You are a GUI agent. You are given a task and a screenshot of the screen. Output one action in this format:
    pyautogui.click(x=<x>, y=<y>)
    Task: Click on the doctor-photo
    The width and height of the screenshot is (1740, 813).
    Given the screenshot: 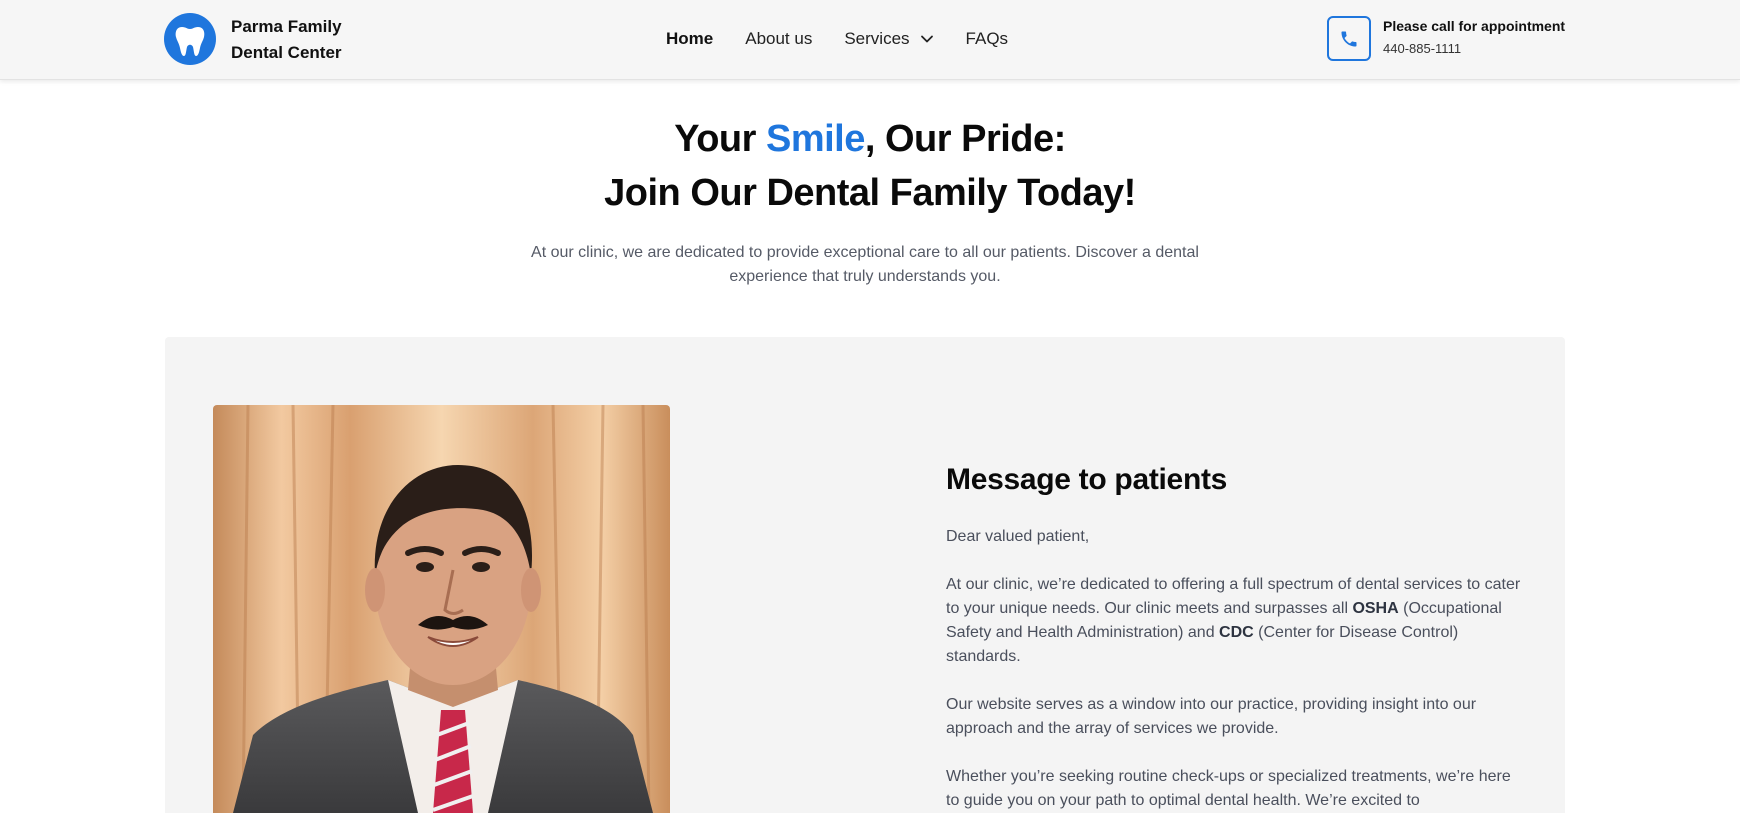 What is the action you would take?
    pyautogui.click(x=441, y=609)
    